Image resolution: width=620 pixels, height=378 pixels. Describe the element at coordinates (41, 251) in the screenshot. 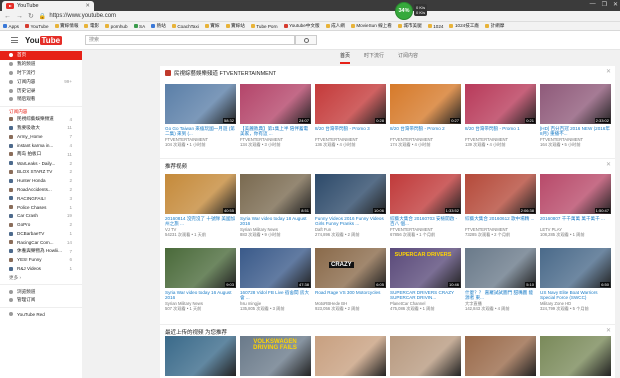

I see `subscription-item: 休養與樂物為 Howlii... 7` at that location.